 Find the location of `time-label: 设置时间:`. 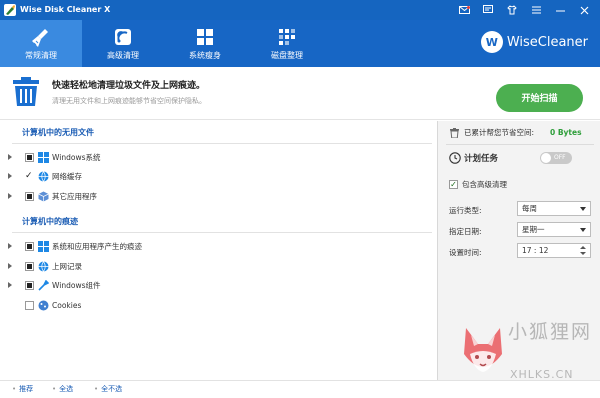

time-label: 设置时间: is located at coordinates (465, 252).